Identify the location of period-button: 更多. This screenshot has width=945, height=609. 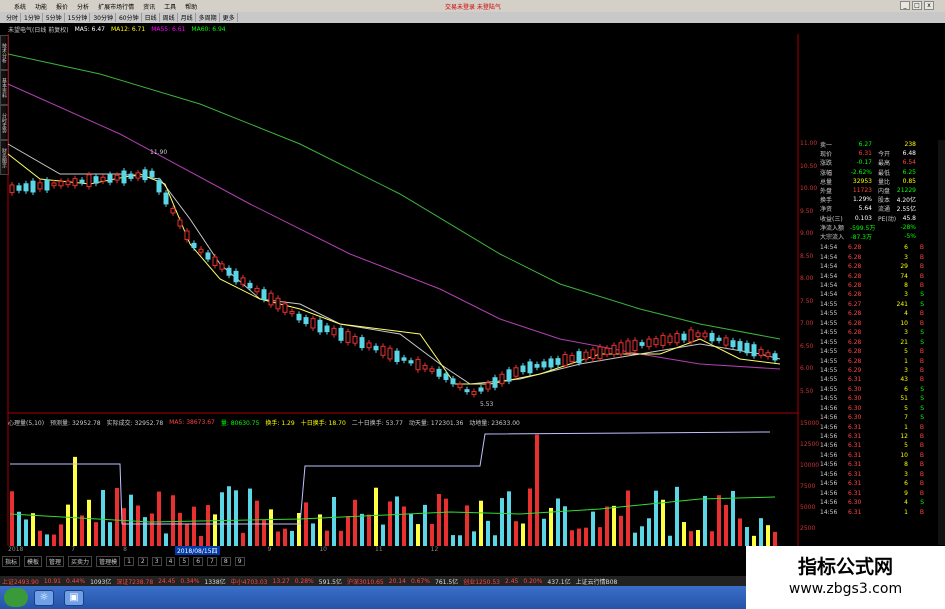
(229, 17).